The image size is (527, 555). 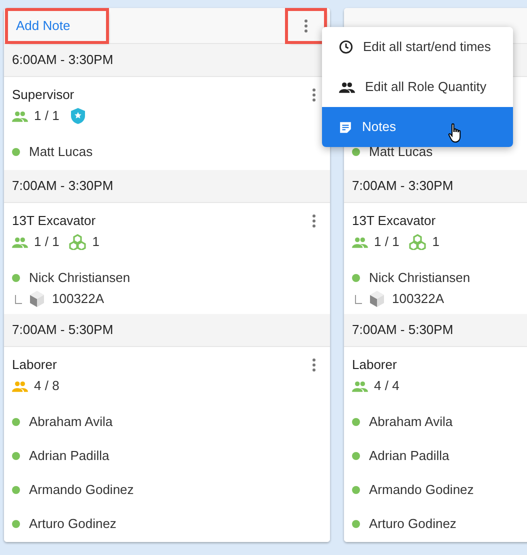 I want to click on menu-item: Edit all start/end times, so click(x=417, y=47).